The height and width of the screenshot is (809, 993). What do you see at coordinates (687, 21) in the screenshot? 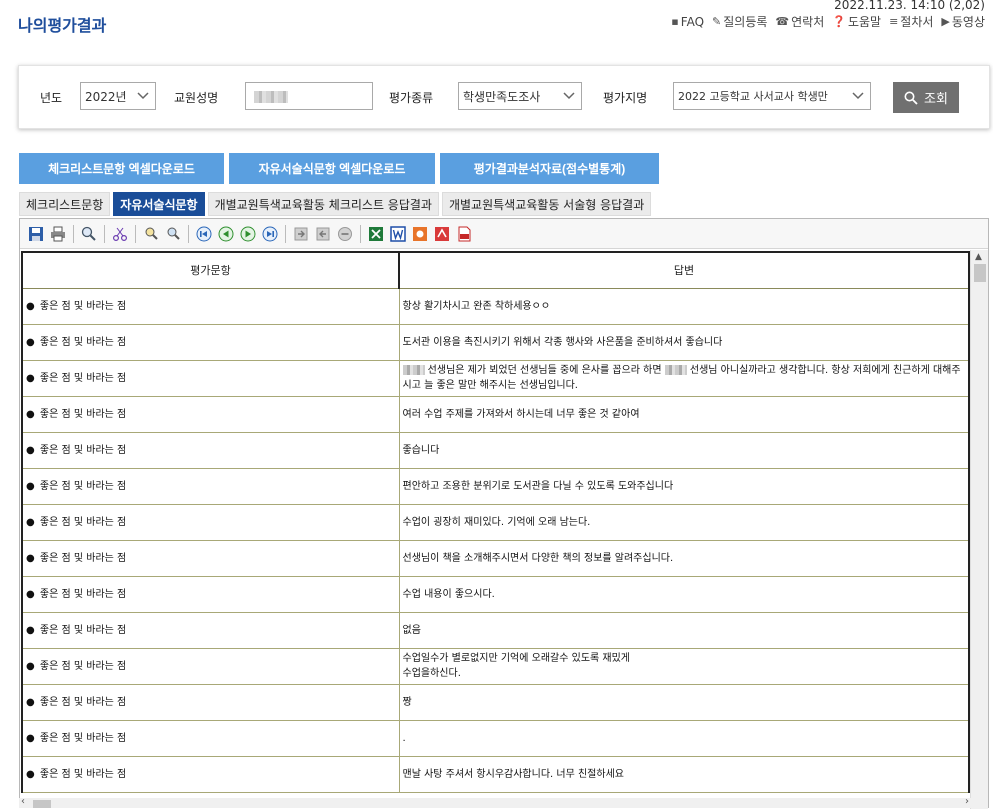
I see `faq-link: ▪ FAQ` at bounding box center [687, 21].